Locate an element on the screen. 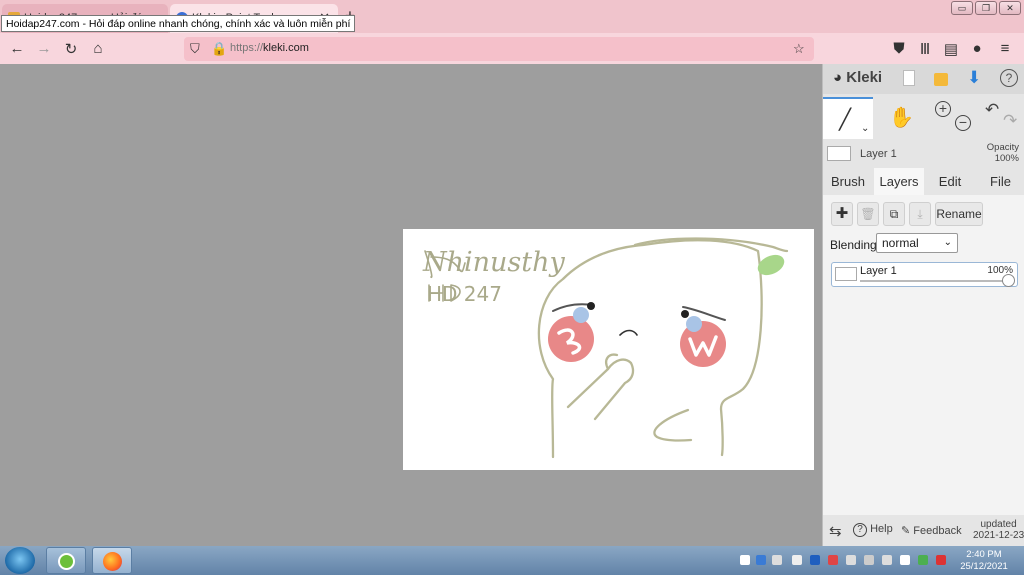 Image resolution: width=1024 pixels, height=575 pixels. taskbar-clock: 2:40 PM 25/12/2021 is located at coordinates (984, 561).